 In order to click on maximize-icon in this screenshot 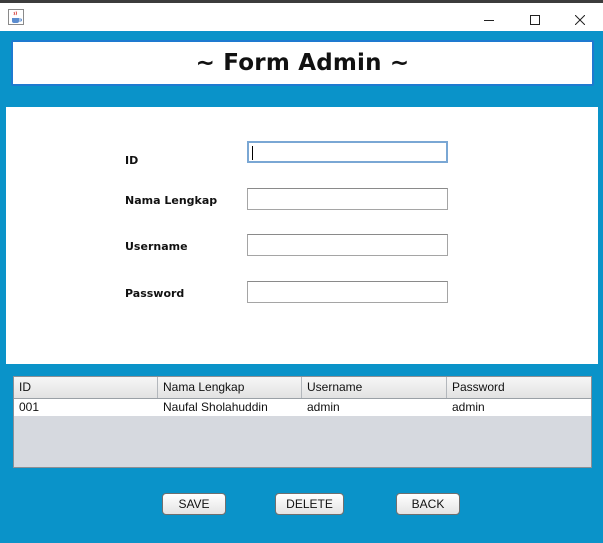, I will do `click(535, 20)`.